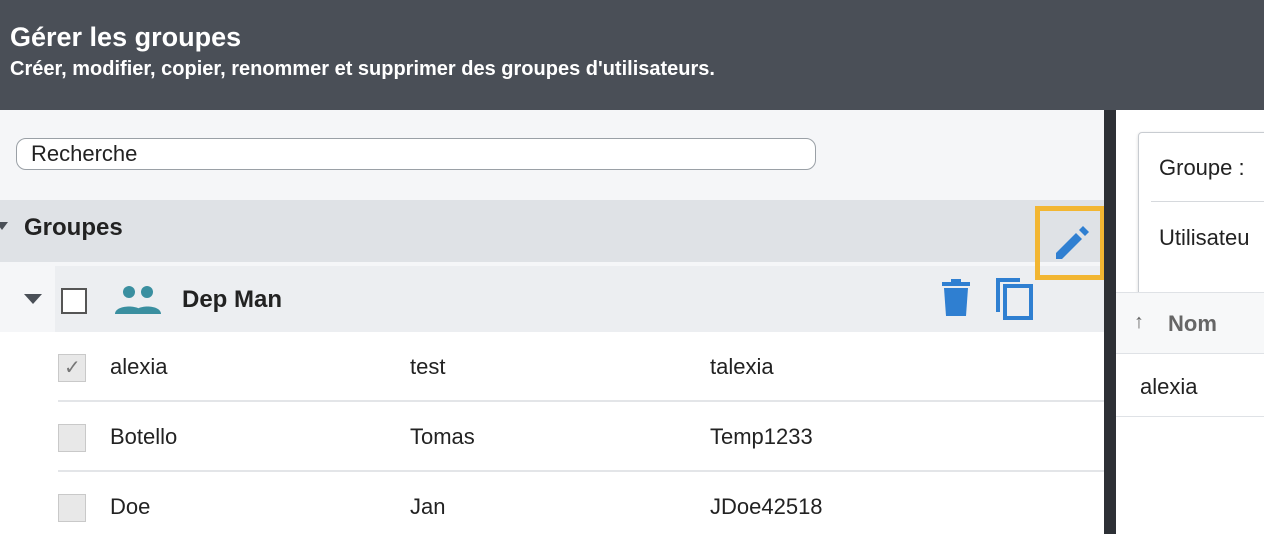 This screenshot has width=1264, height=542. I want to click on search-input, so click(416, 154).